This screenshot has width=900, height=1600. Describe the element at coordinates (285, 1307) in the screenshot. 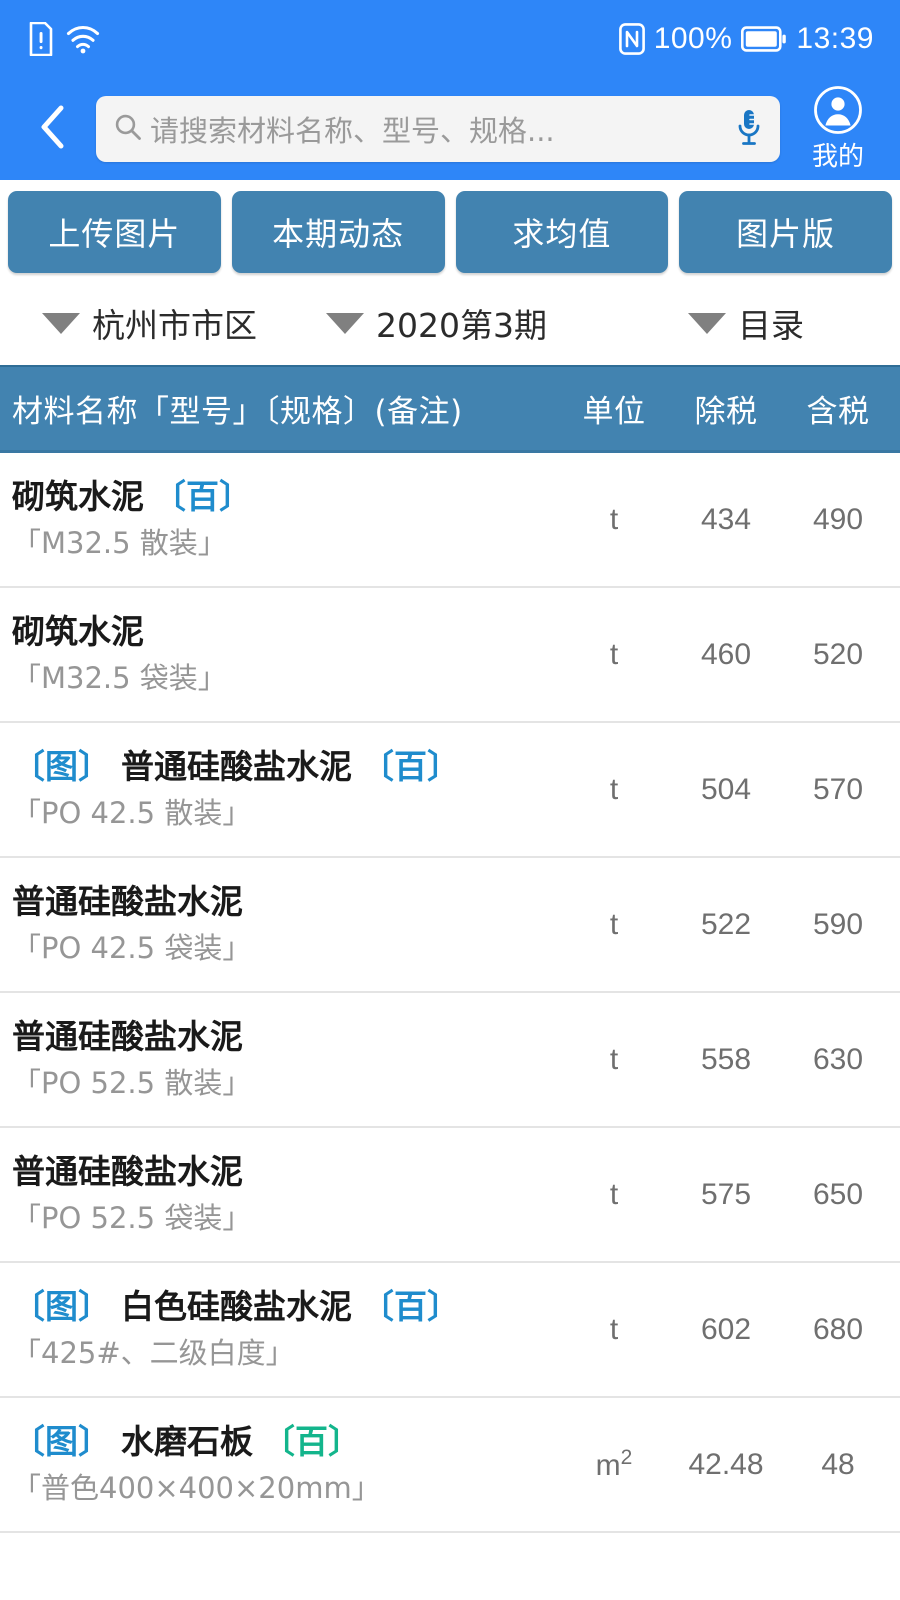

I see `material-name-line: 〔图〕 白色硅酸盐水泥 〔百〕` at that location.